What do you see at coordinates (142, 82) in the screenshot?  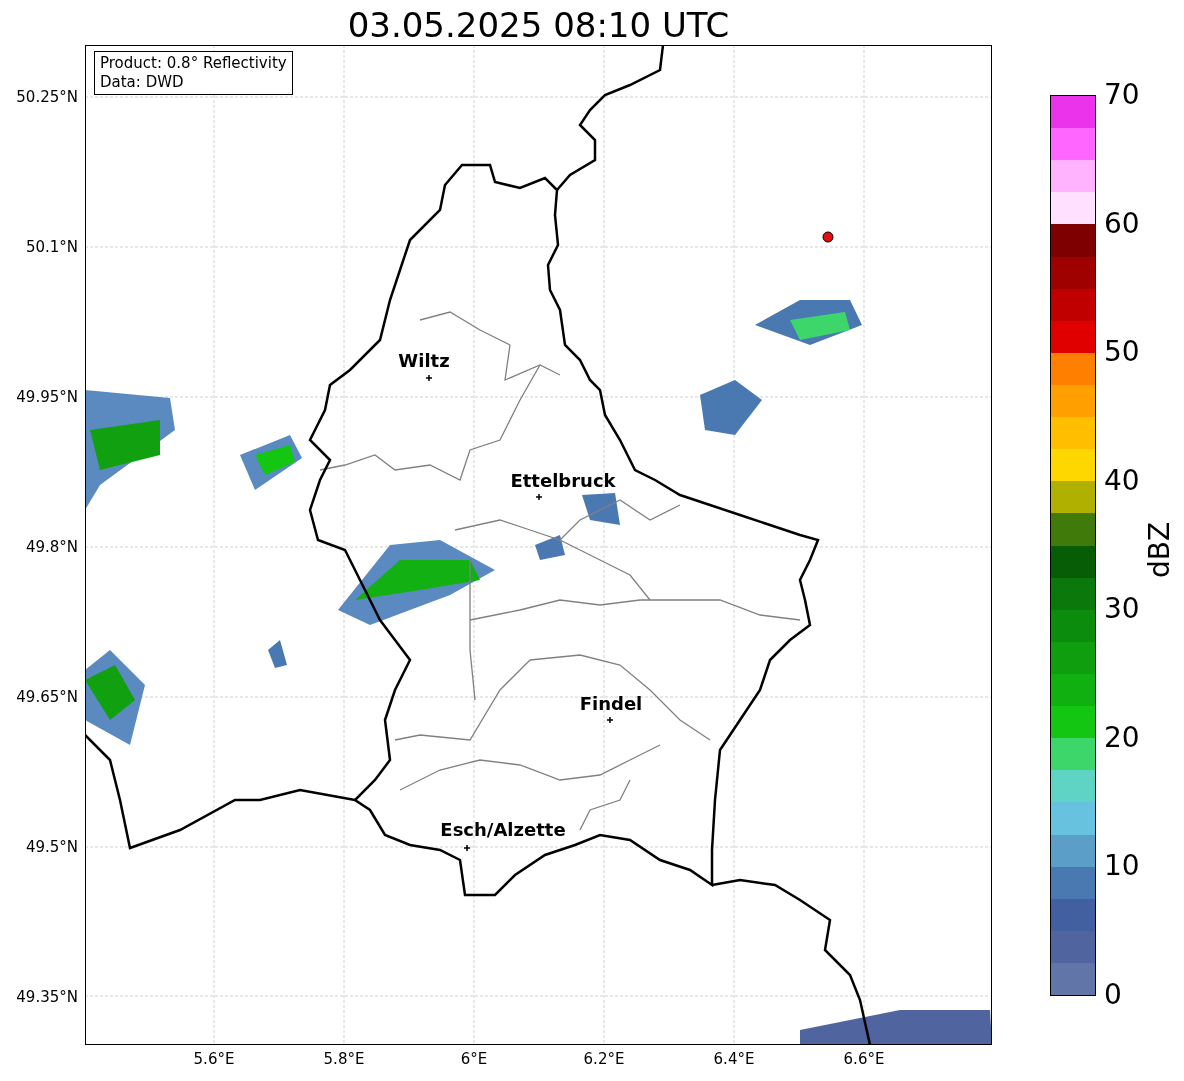 I see `info-text: Data: DWD` at bounding box center [142, 82].